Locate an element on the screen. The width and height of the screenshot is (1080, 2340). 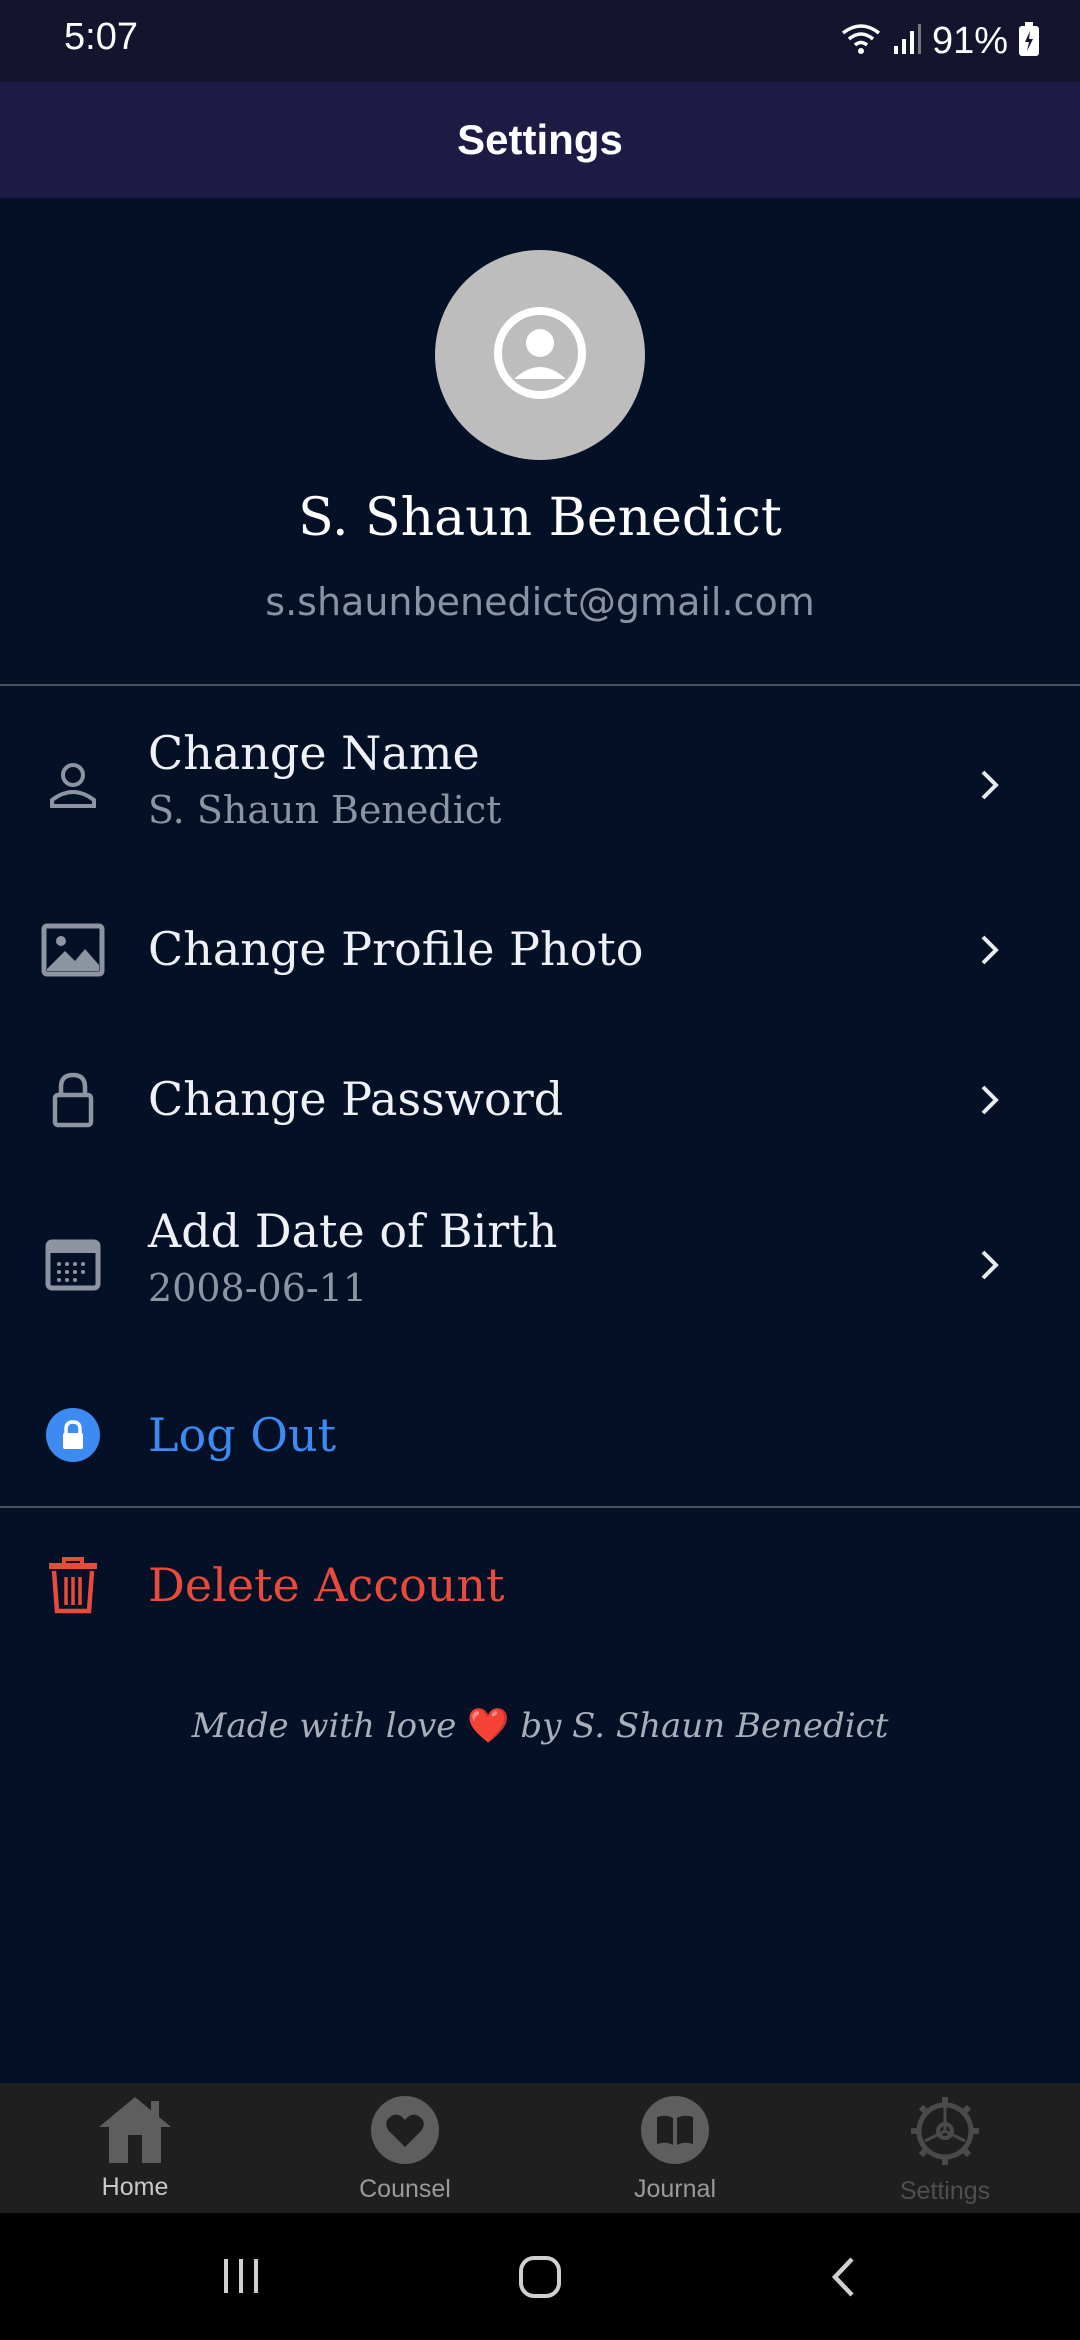
nav-counsel: Counsel is located at coordinates (405, 2148).